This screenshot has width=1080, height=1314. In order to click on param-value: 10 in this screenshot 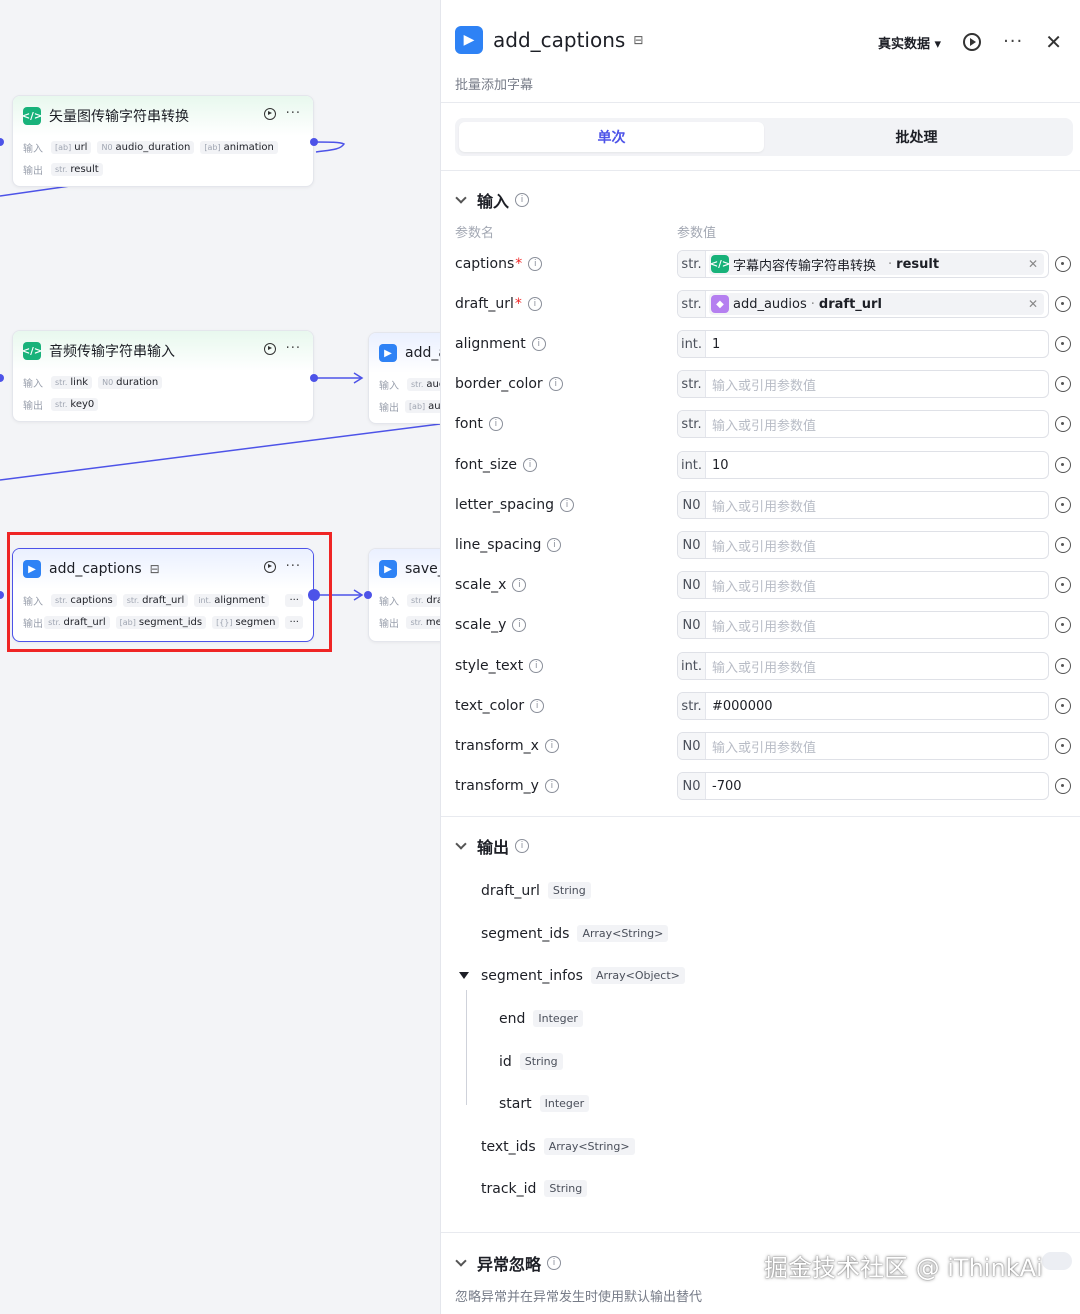, I will do `click(877, 465)`.